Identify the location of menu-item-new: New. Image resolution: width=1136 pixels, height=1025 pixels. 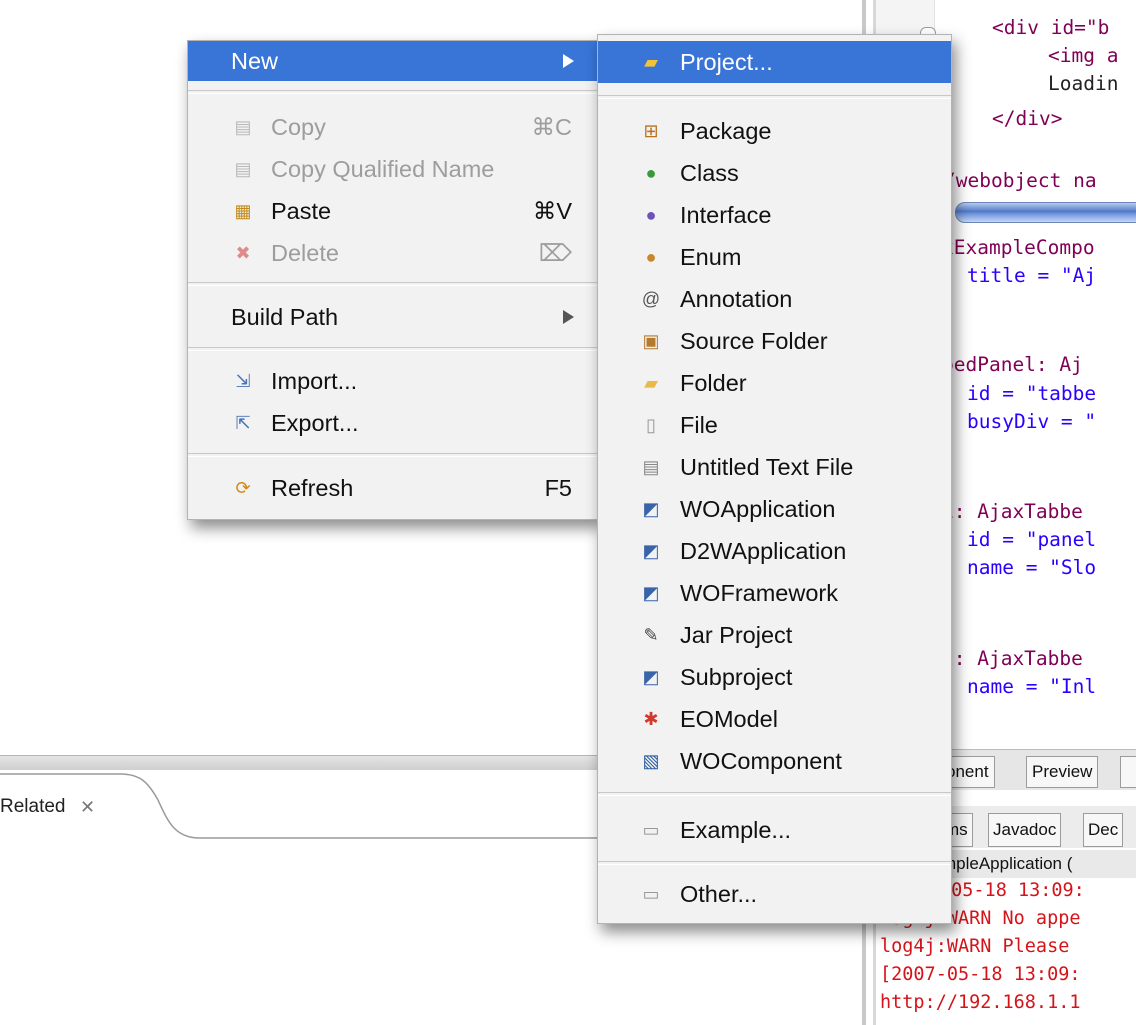
(393, 61).